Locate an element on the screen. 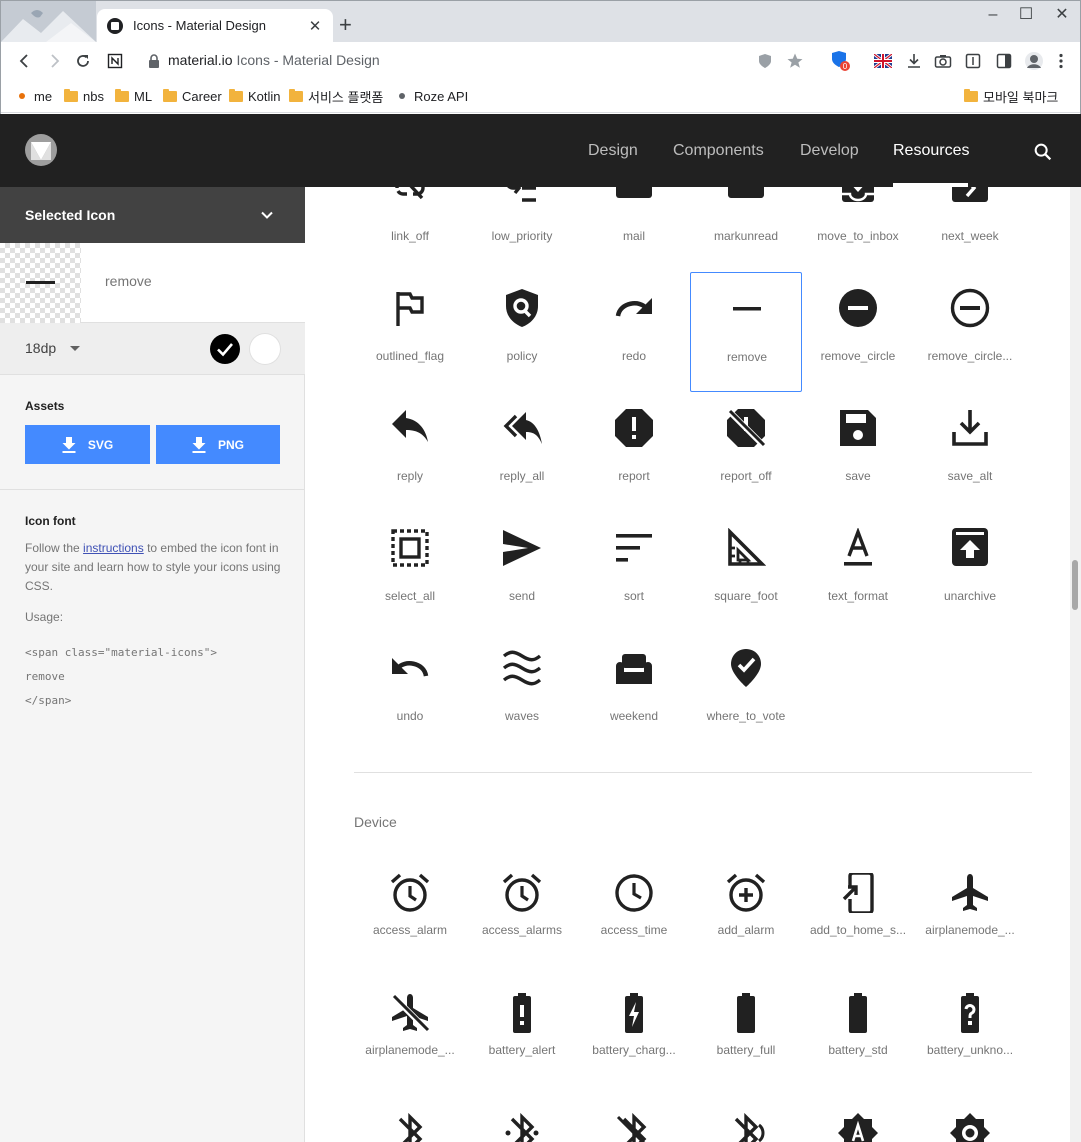  markunread-icon is located at coordinates (746, 192).